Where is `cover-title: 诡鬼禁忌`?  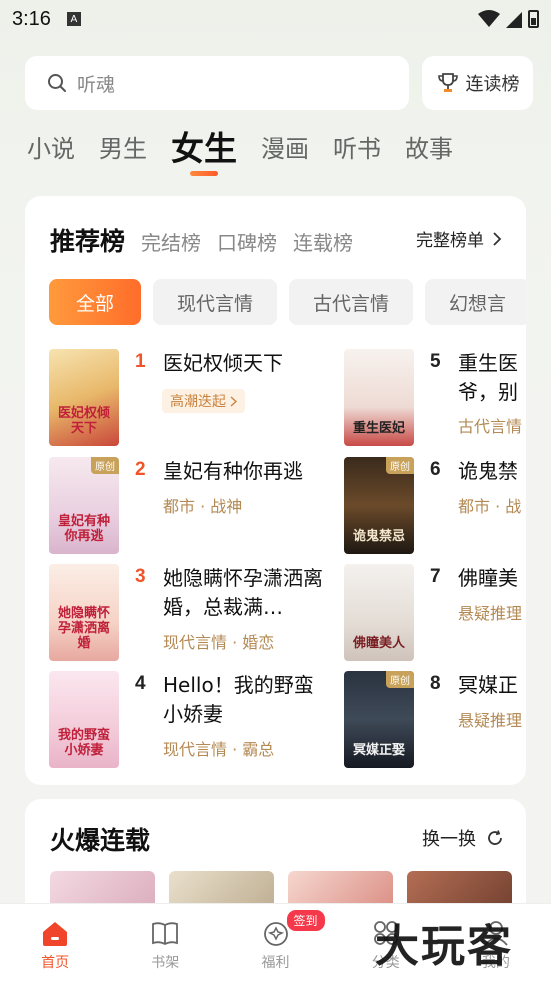 cover-title: 诡鬼禁忌 is located at coordinates (378, 536).